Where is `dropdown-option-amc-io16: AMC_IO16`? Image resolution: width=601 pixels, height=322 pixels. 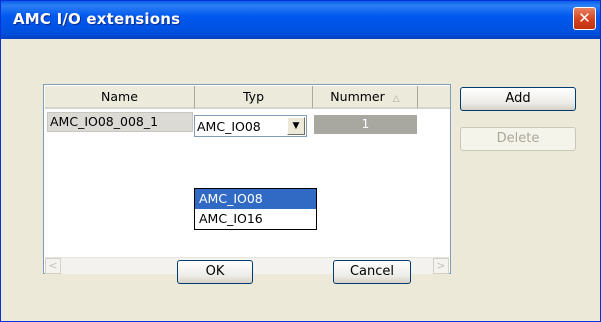 dropdown-option-amc-io16: AMC_IO16 is located at coordinates (255, 219).